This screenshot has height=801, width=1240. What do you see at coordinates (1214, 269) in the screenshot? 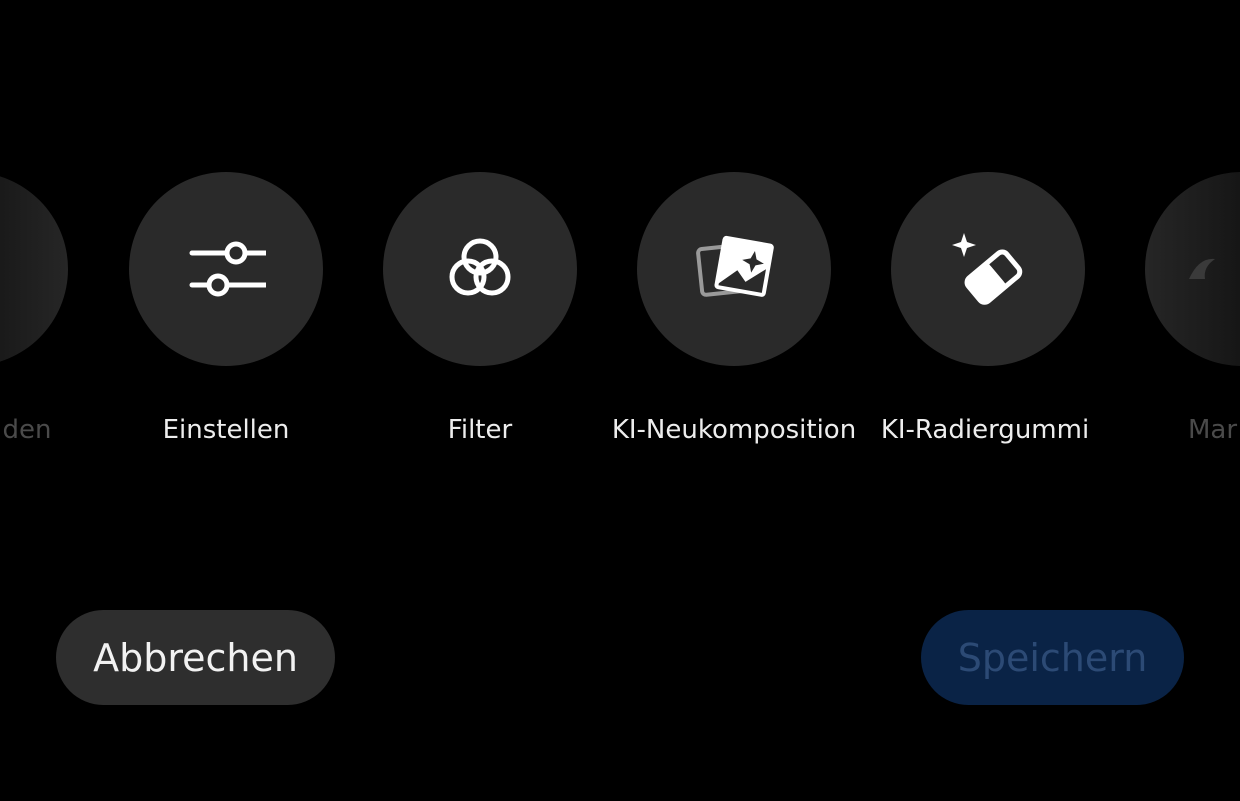
I see `partial-tool-icon` at bounding box center [1214, 269].